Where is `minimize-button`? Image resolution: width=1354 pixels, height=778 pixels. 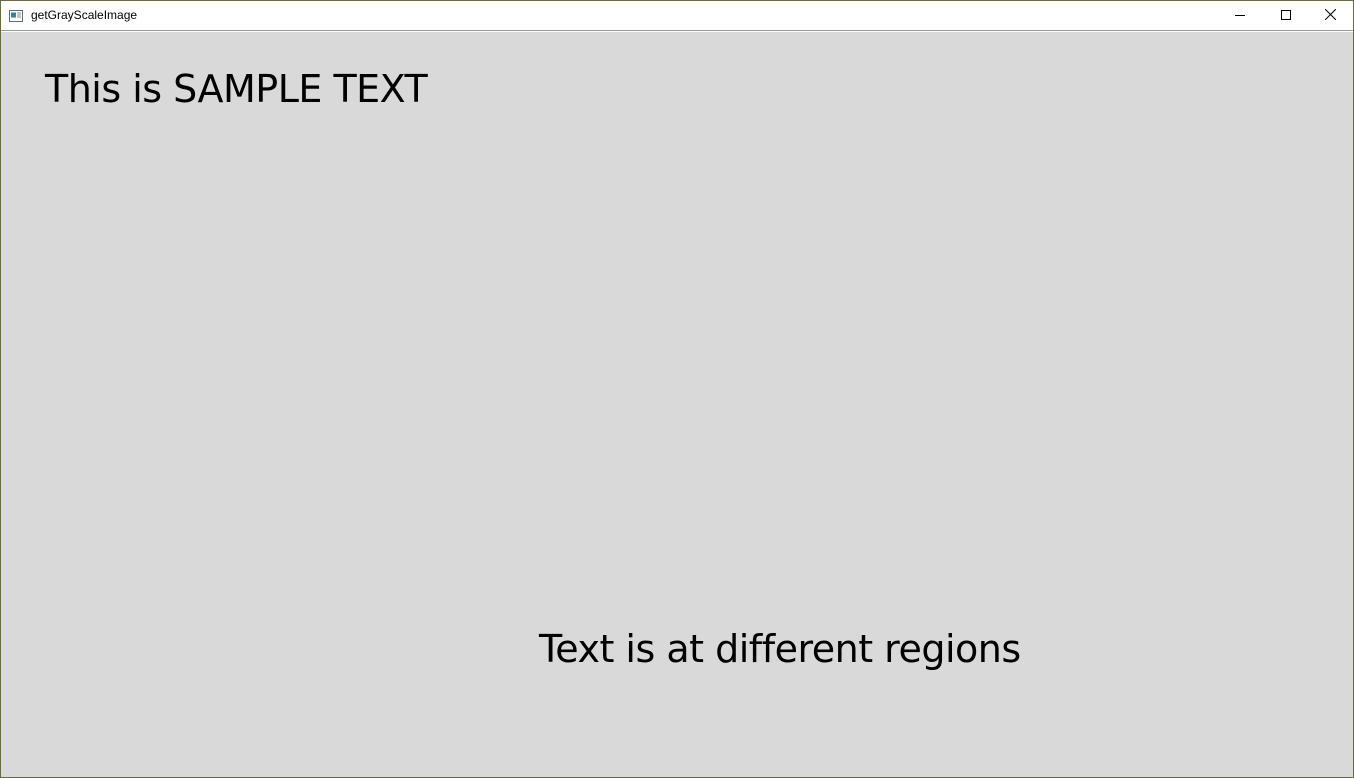 minimize-button is located at coordinates (1239, 15).